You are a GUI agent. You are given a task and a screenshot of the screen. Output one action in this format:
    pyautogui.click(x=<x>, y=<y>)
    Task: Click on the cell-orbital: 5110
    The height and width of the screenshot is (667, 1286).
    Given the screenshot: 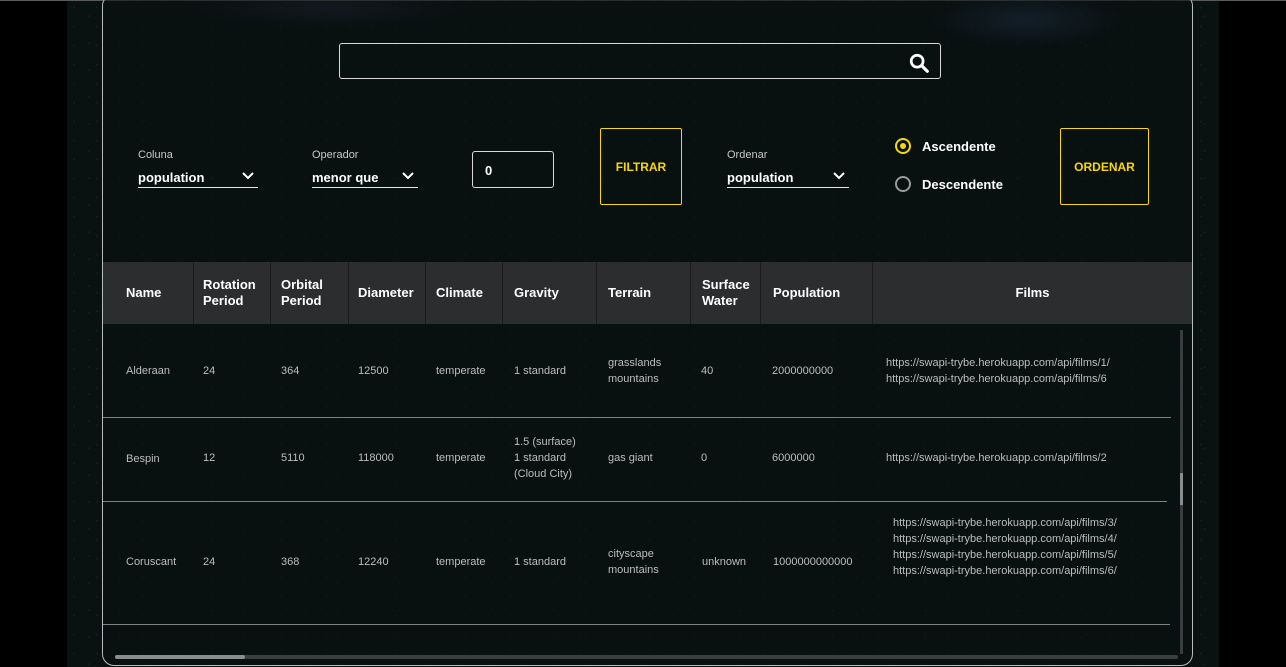 What is the action you would take?
    pyautogui.click(x=293, y=458)
    